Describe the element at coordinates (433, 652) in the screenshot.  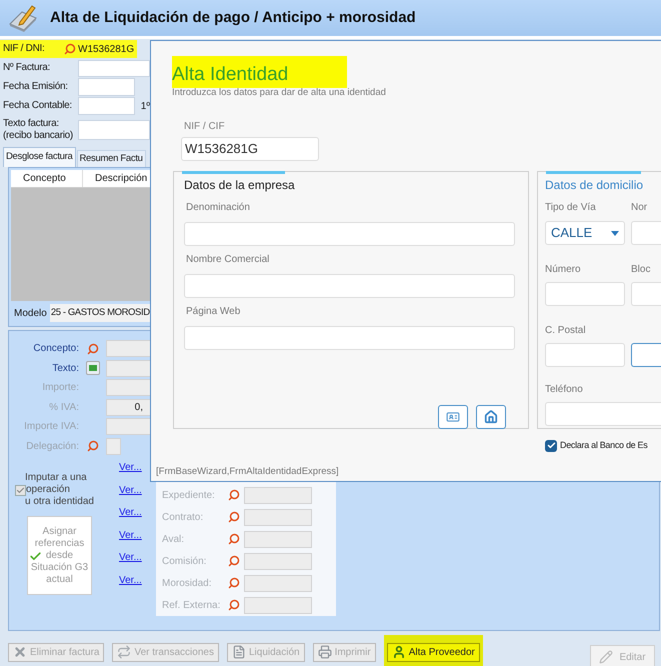
I see `toolbar-button: Alta Proveedor` at that location.